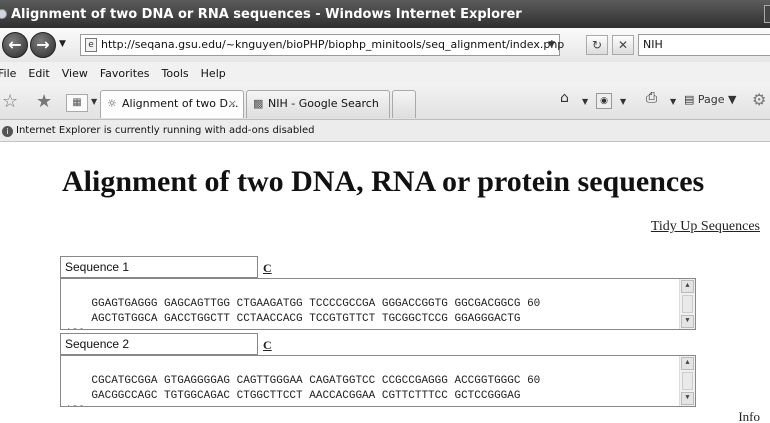 The image size is (770, 423). I want to click on refresh-button: ↻, so click(597, 45).